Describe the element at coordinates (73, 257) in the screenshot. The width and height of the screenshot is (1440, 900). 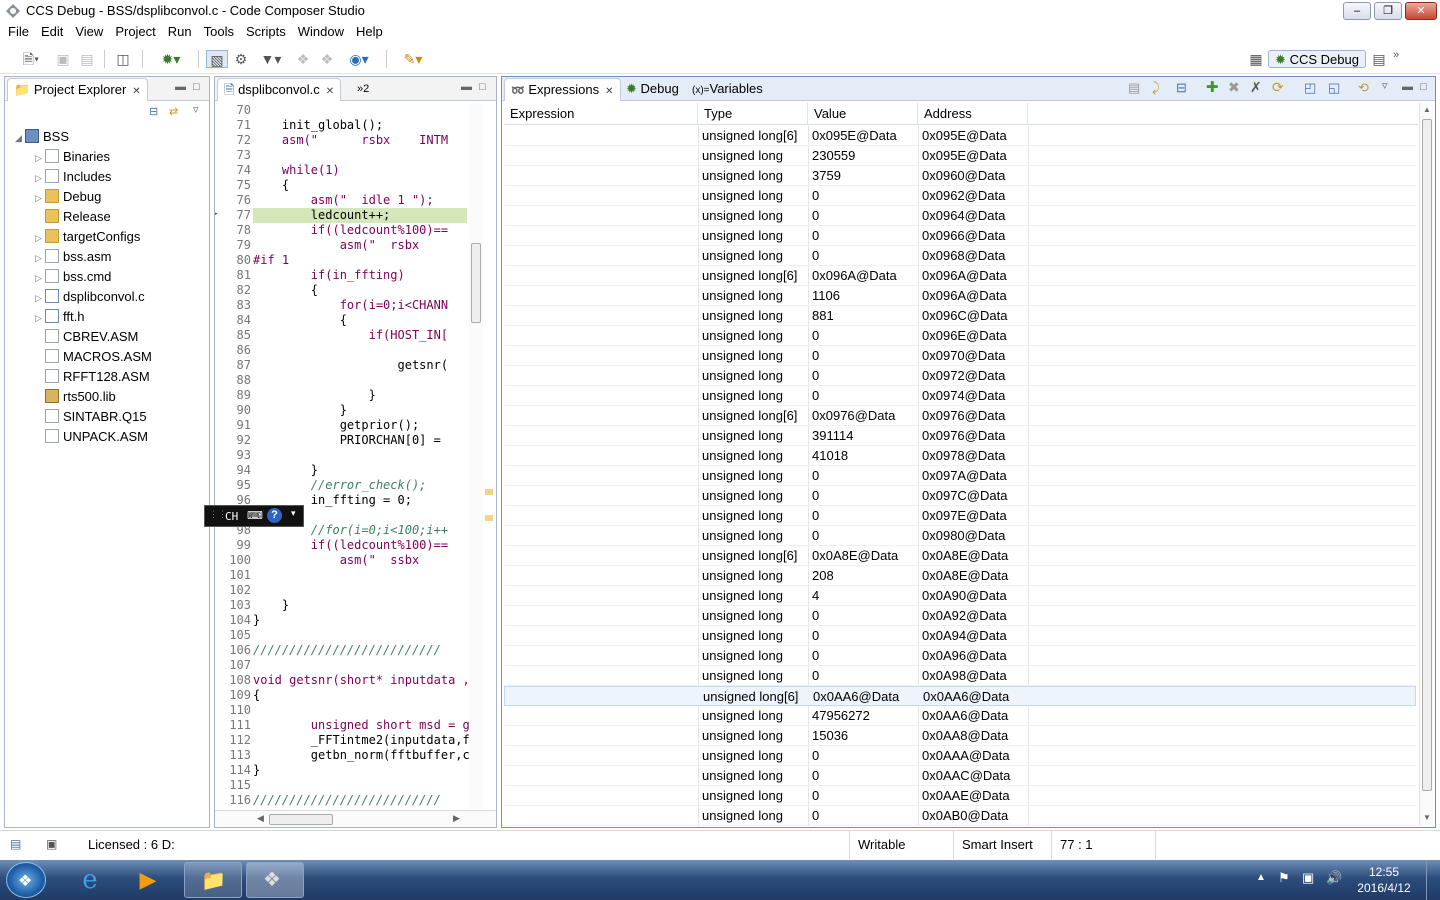
I see `tree-item: ▷ bss.asm` at that location.